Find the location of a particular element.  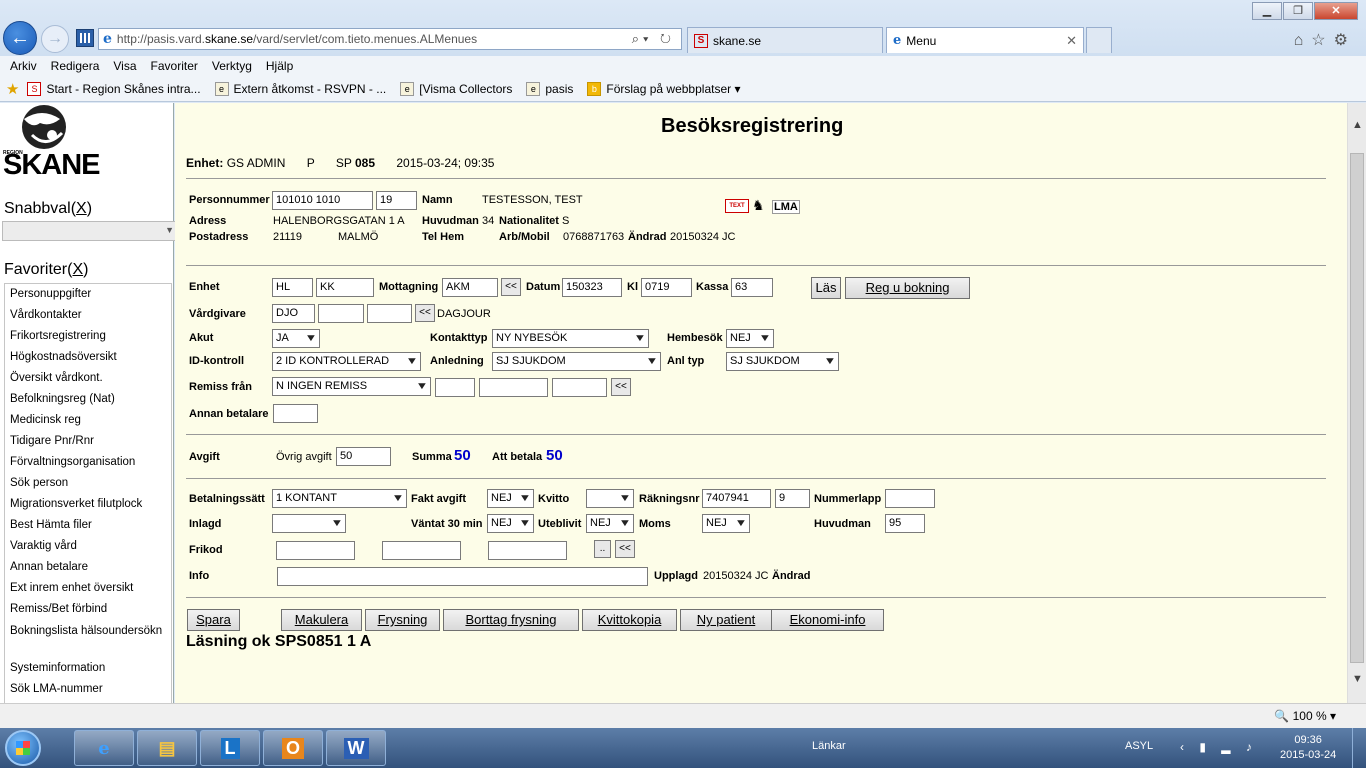

kl-field: 0719 is located at coordinates (666, 287).